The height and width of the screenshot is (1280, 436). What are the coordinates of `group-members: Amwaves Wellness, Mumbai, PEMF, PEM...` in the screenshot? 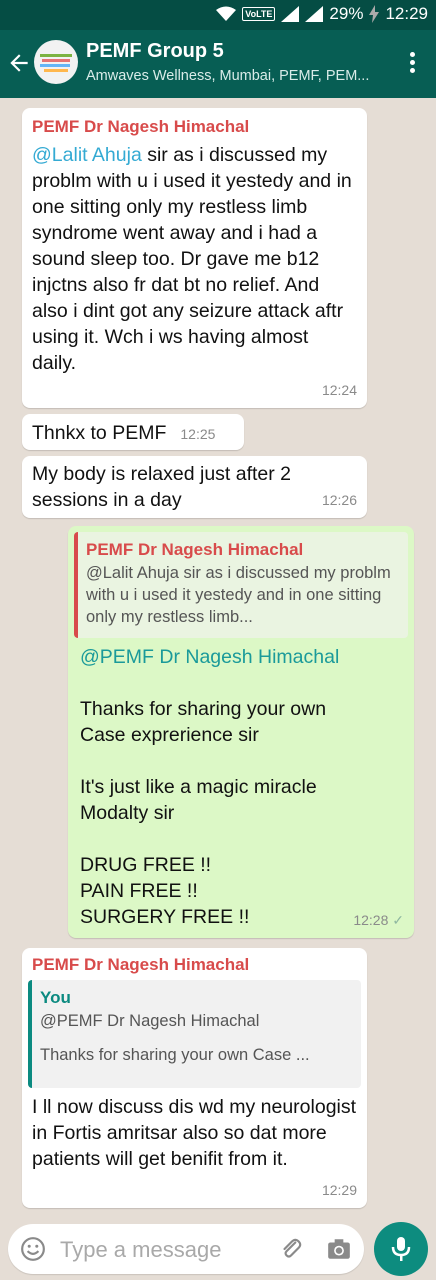 It's located at (236, 76).